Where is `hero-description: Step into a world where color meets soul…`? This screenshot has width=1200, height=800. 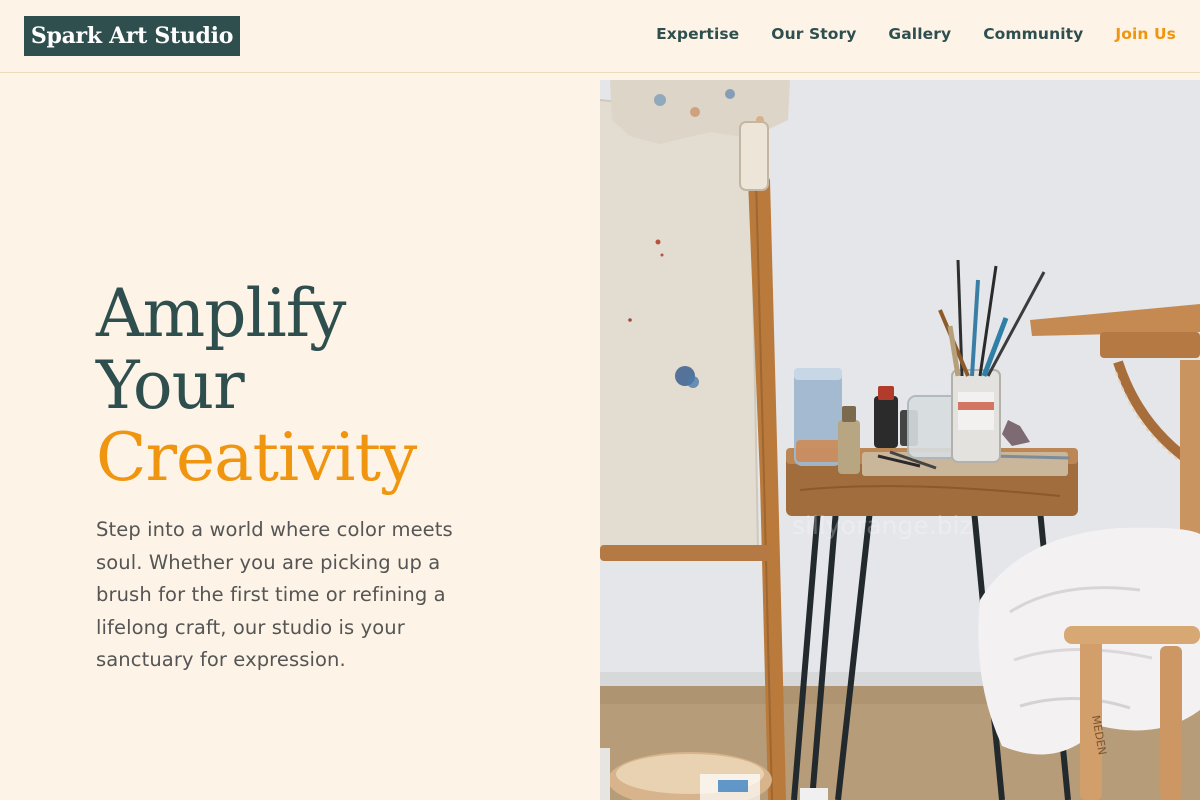 hero-description: Step into a world where color meets soul… is located at coordinates (274, 594).